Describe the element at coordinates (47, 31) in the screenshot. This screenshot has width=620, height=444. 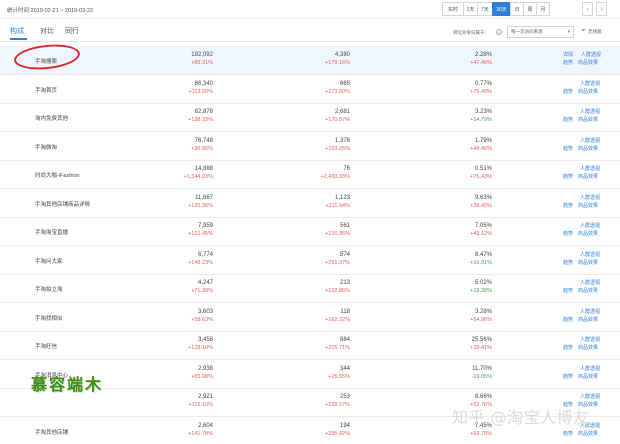
I see `tab-compare: 对比` at that location.